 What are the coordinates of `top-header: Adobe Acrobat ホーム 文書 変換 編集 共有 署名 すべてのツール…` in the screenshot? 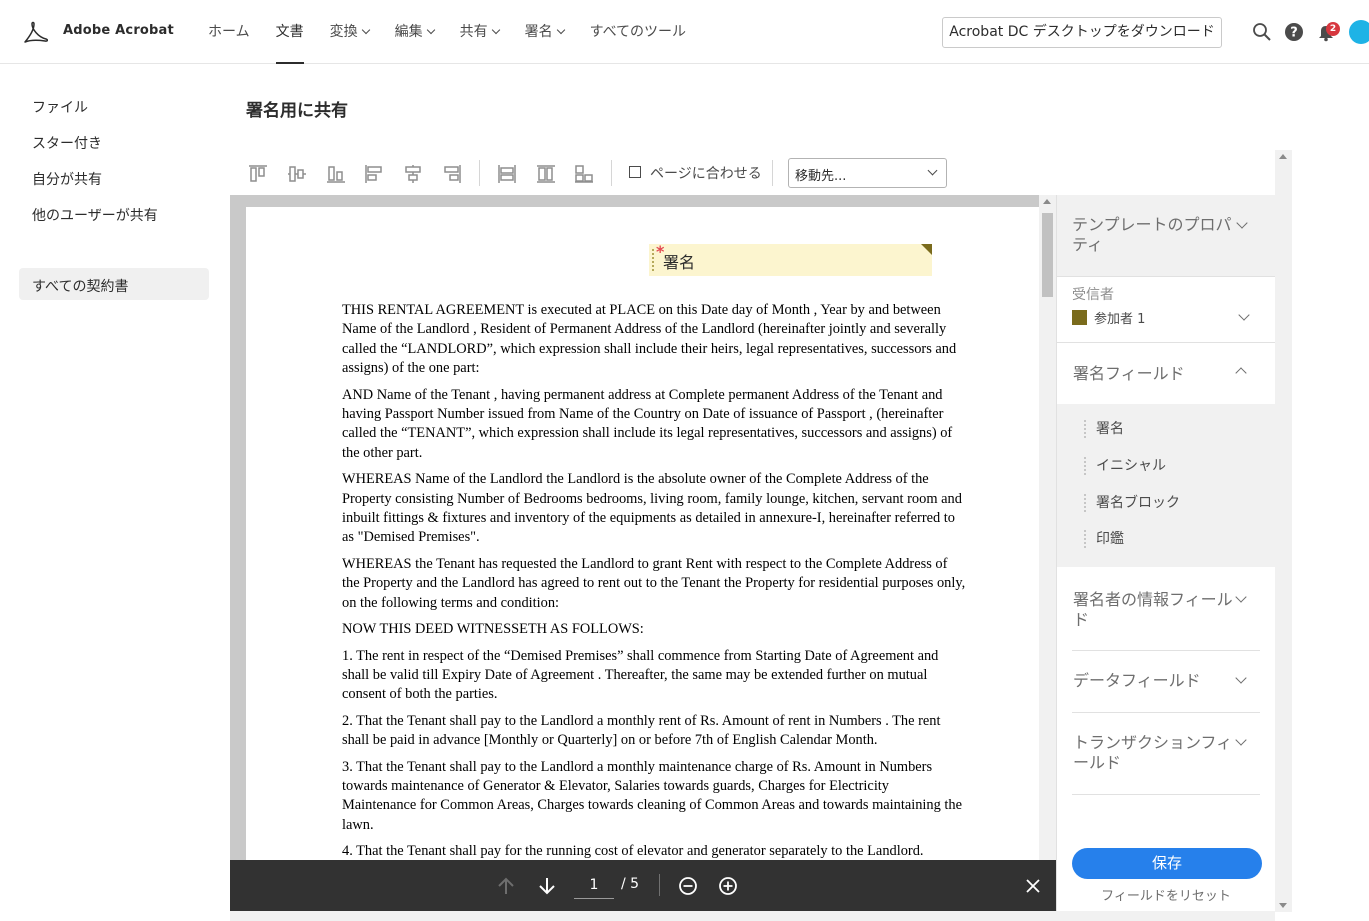 It's located at (684, 32).